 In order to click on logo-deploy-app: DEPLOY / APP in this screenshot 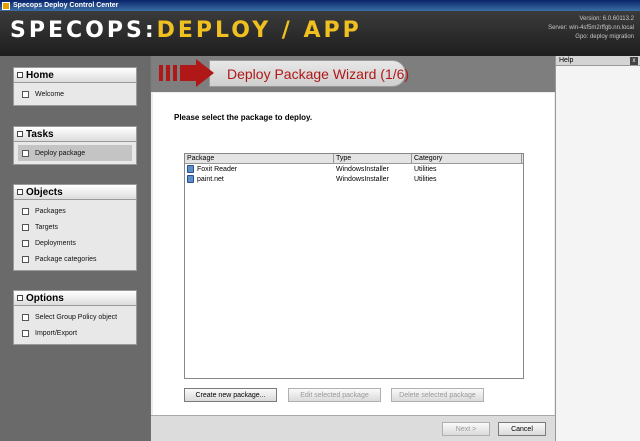, I will do `click(259, 30)`.